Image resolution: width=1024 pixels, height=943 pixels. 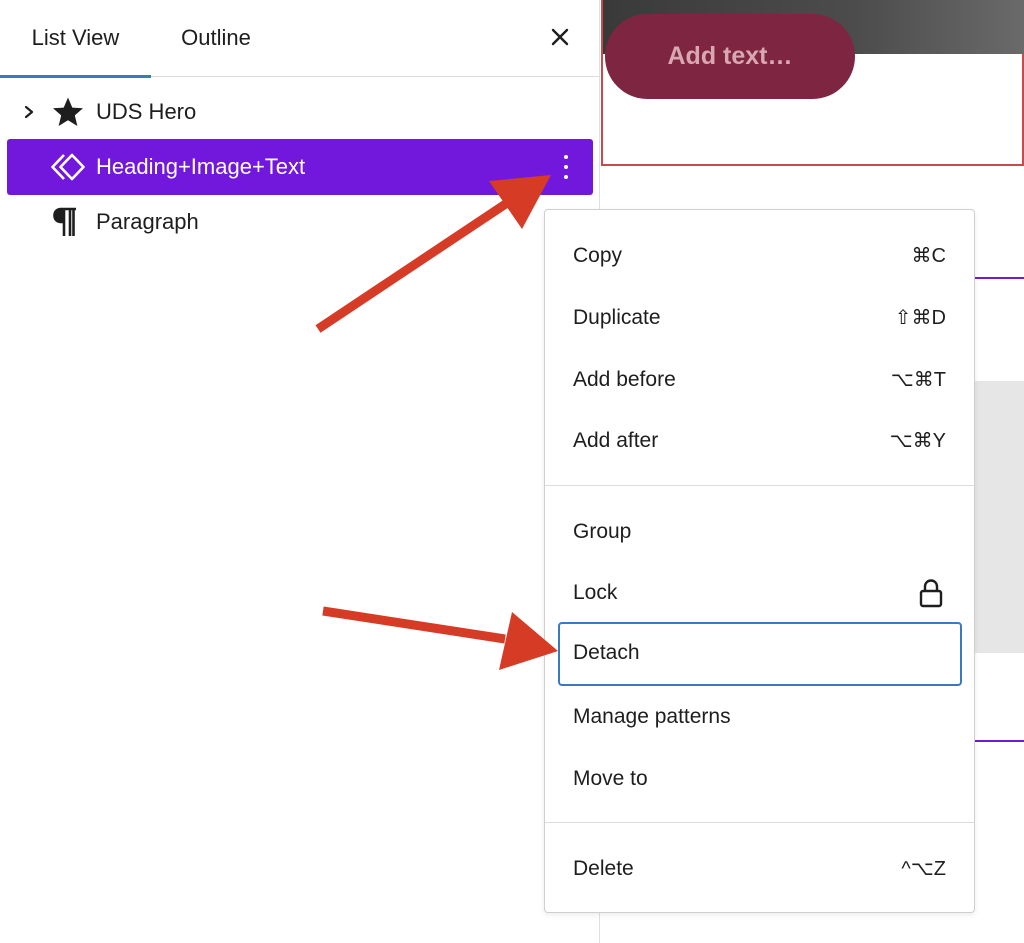 What do you see at coordinates (760, 532) in the screenshot?
I see `menu-item-group: Group` at bounding box center [760, 532].